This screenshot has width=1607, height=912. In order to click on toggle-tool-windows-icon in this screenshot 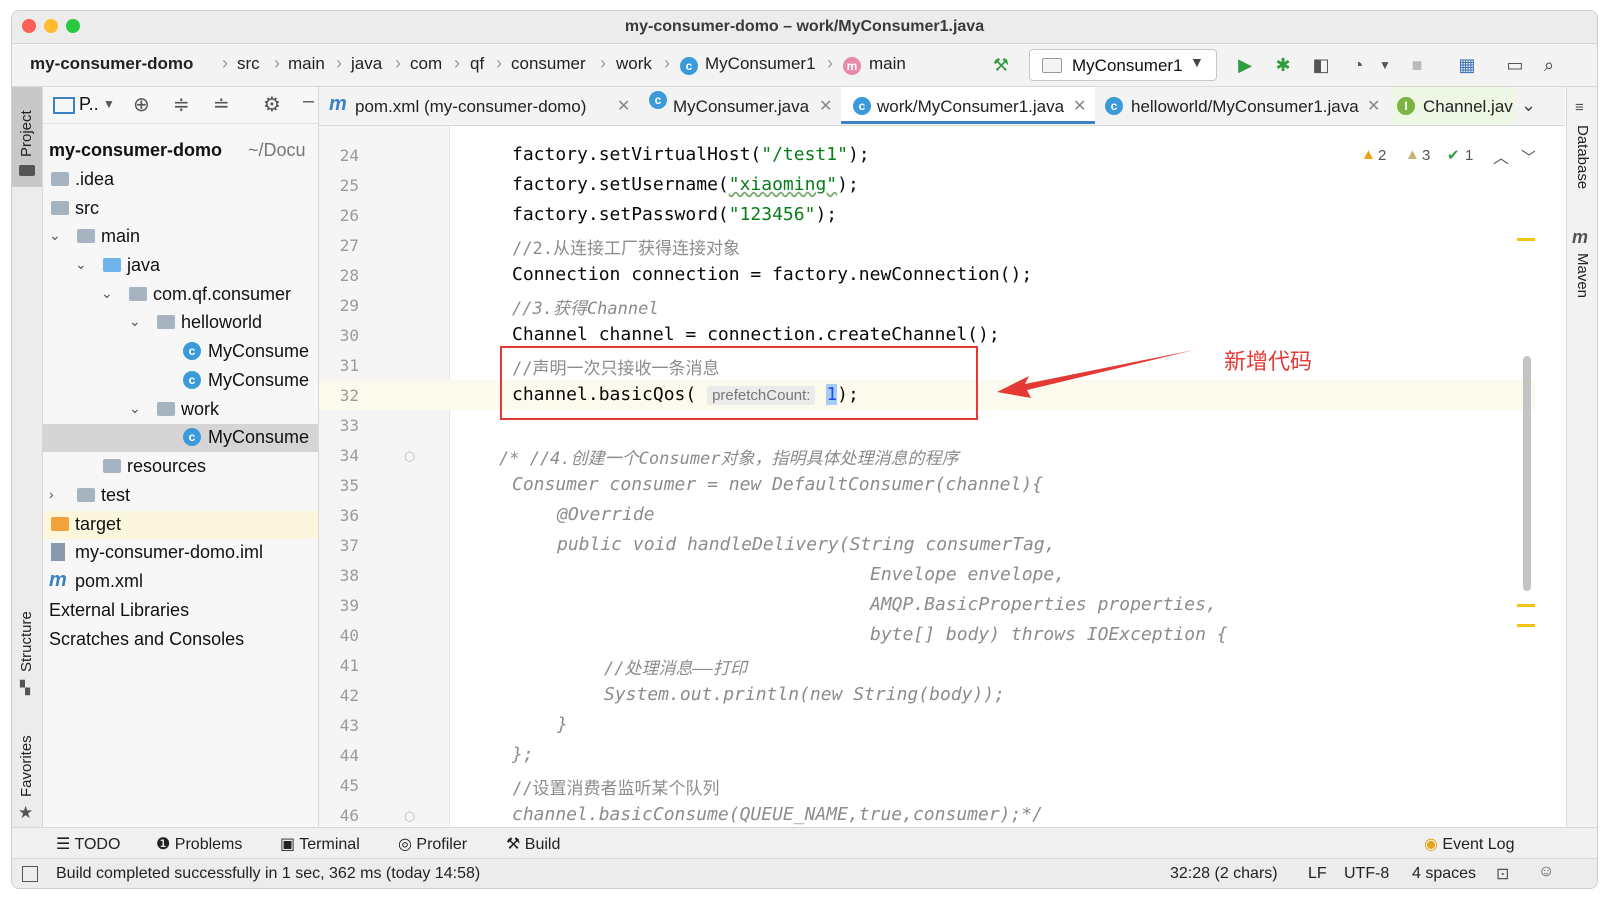, I will do `click(30, 874)`.